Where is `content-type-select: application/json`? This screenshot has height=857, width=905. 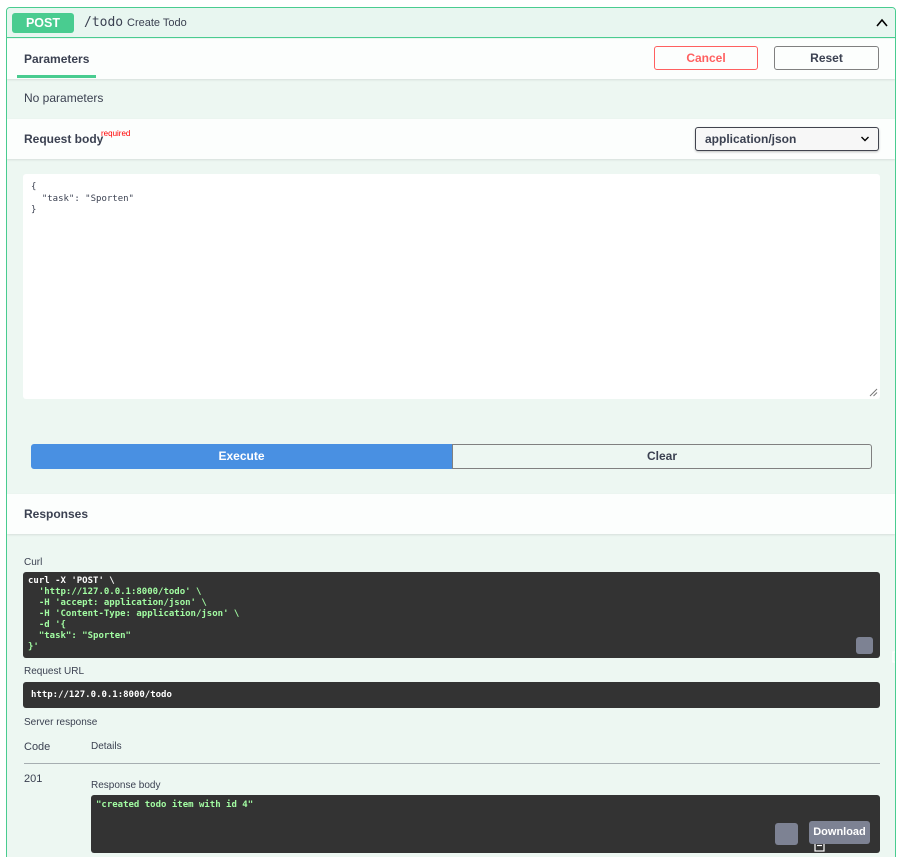 content-type-select: application/json is located at coordinates (787, 139).